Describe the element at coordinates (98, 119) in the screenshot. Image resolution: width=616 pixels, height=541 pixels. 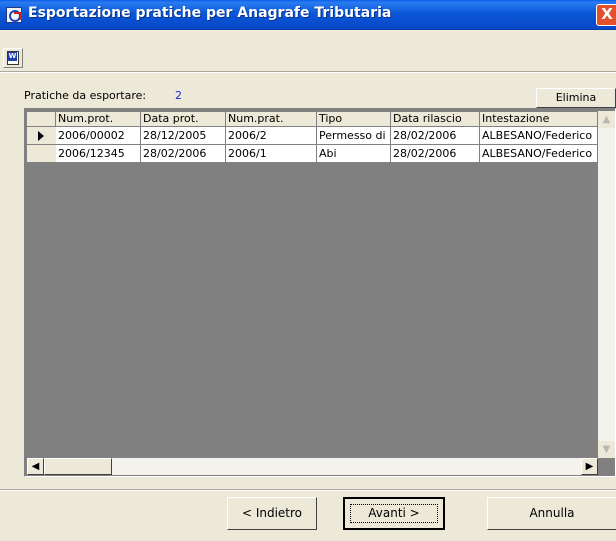
I see `column-header: Num.prot.` at that location.